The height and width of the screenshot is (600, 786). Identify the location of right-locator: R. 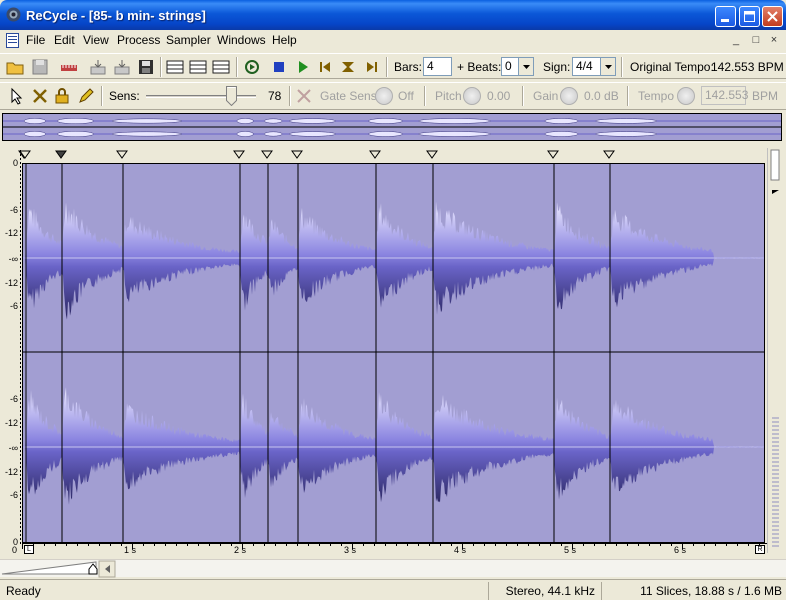
(760, 549).